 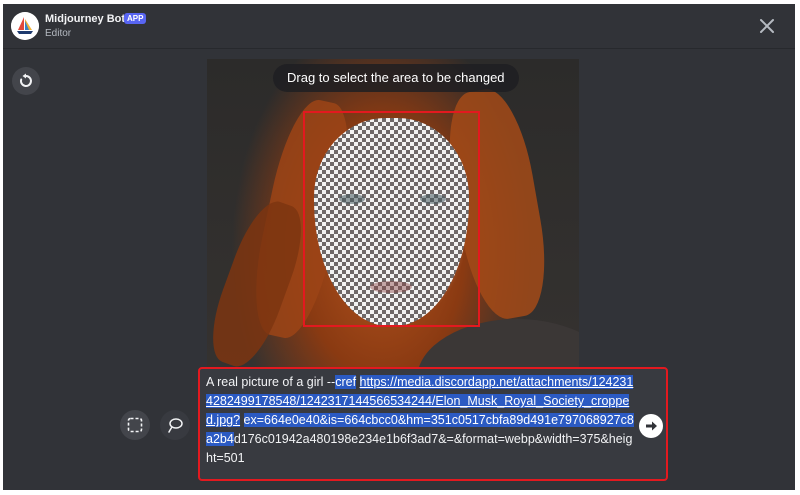 I want to click on bot-avatar, so click(x=25, y=26).